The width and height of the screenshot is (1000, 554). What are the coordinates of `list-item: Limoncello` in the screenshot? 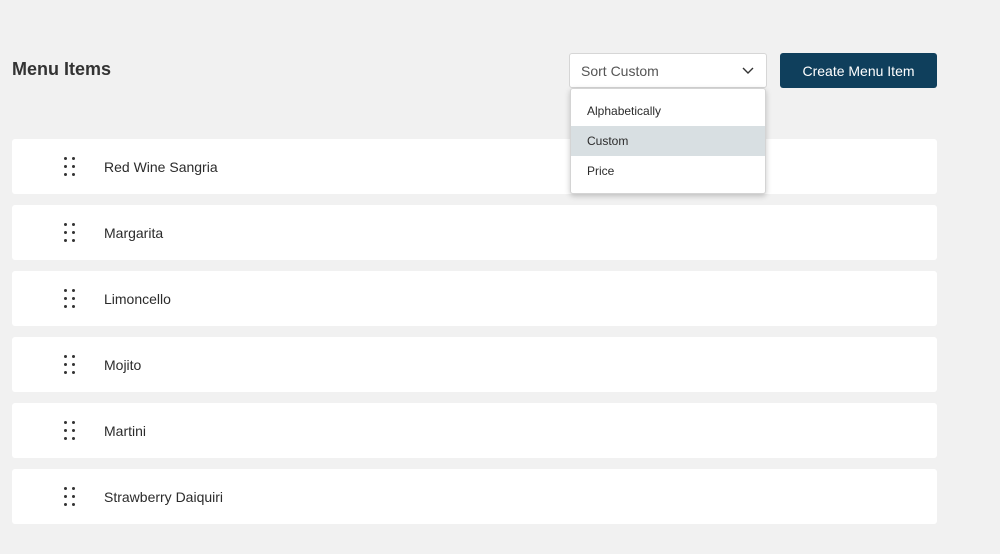 It's located at (474, 298).